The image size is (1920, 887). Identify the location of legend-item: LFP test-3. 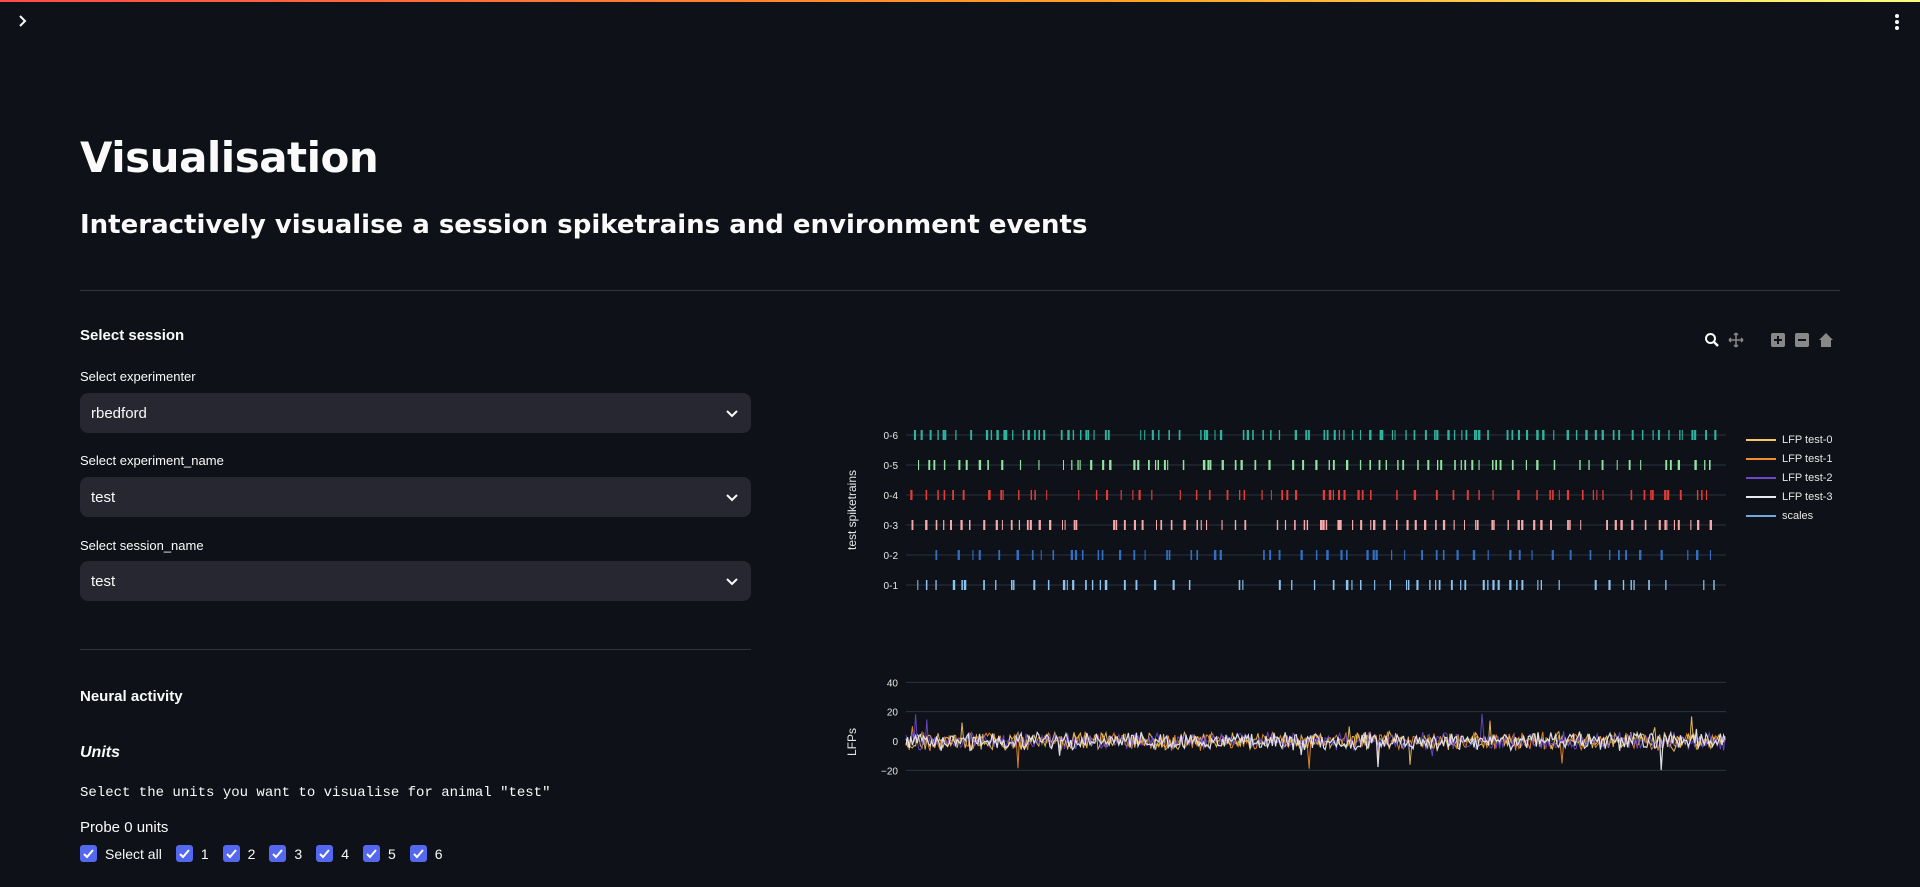
(1789, 496).